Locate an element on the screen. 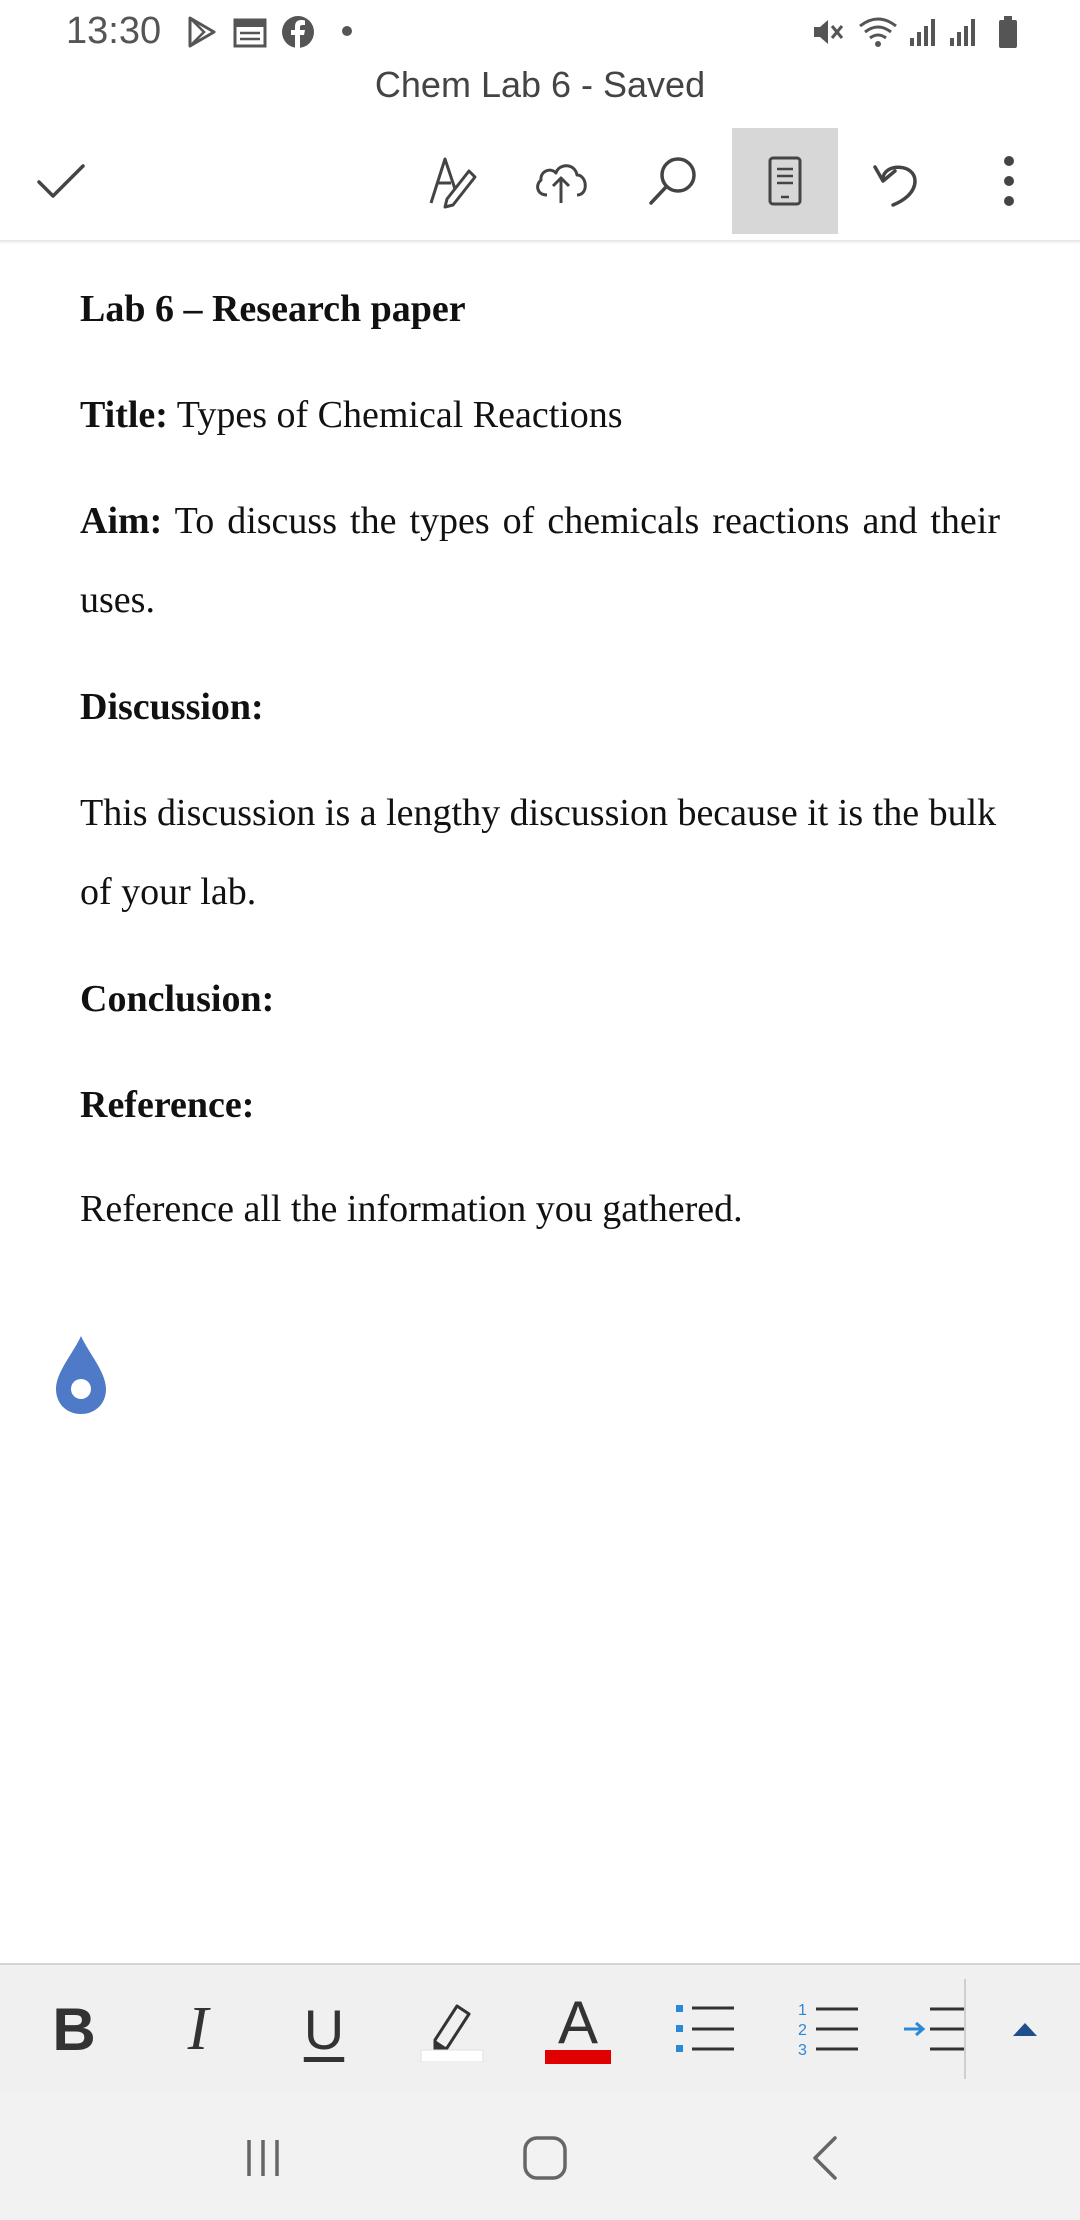 The image size is (1080, 2220). calendar-icon is located at coordinates (250, 33).